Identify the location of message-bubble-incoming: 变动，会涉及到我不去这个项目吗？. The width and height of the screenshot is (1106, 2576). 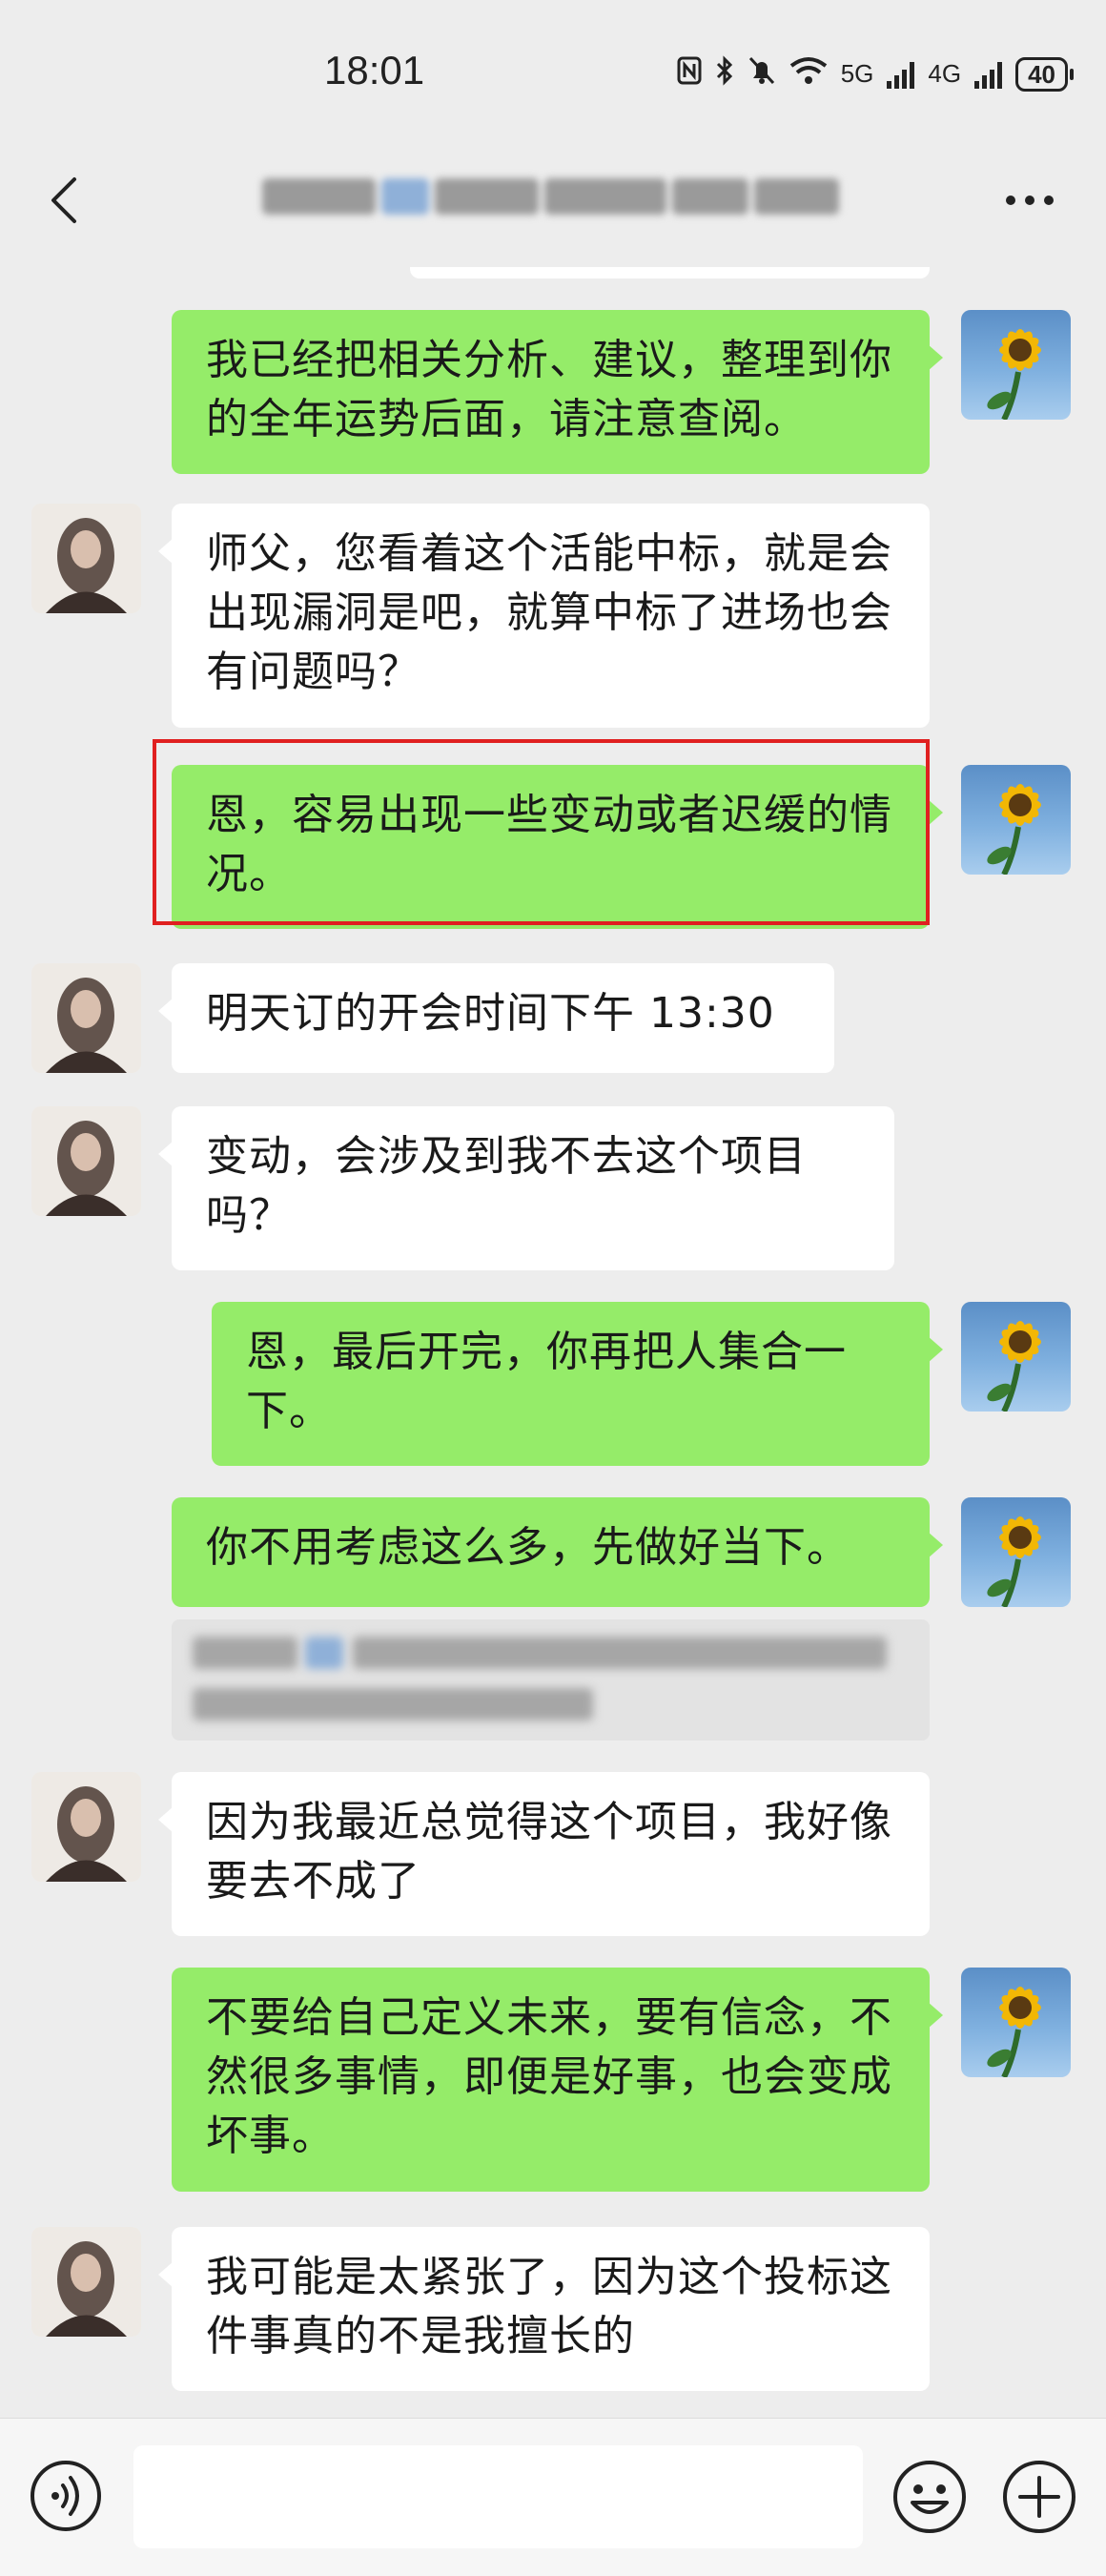
(526, 1188).